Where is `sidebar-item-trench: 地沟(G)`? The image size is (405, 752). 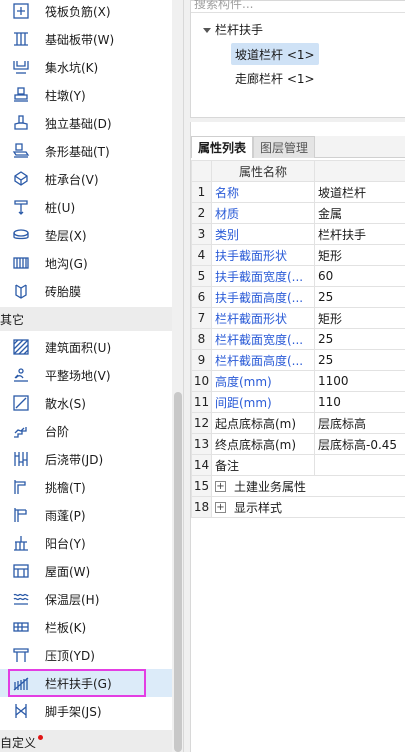
sidebar-item-trench: 地沟(G) is located at coordinates (86, 263).